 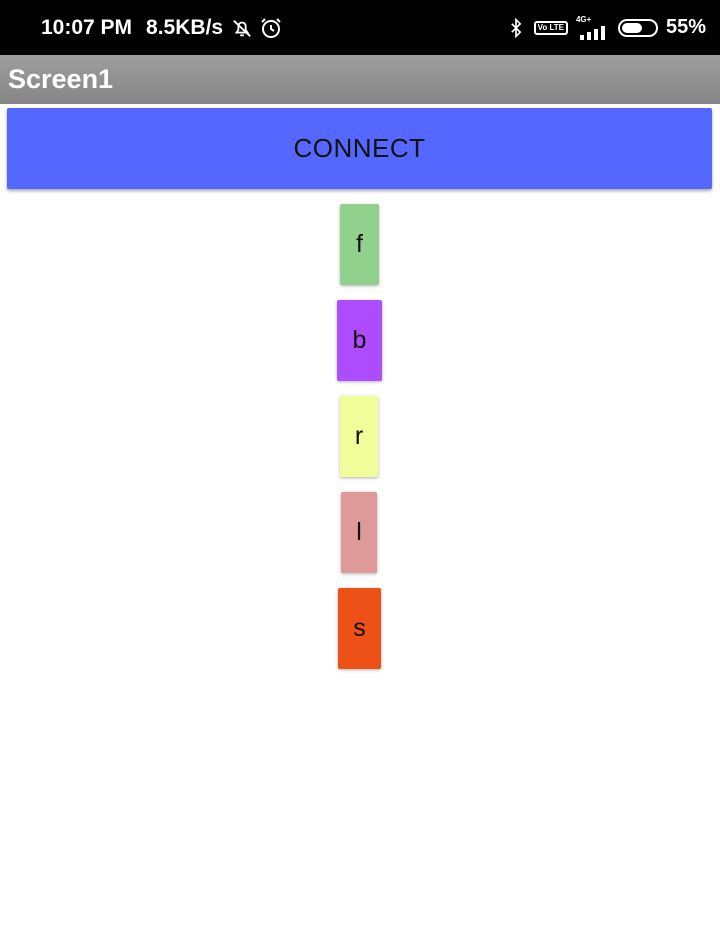 What do you see at coordinates (242, 28) in the screenshot?
I see `mute-bell-icon` at bounding box center [242, 28].